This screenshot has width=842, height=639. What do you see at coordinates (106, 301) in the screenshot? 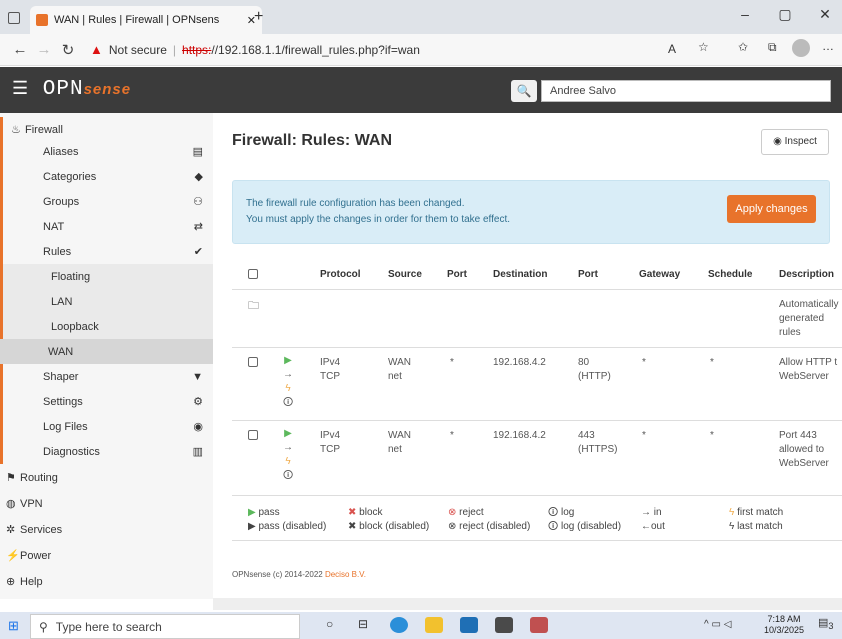
I see `sidebar-item-lan: LAN` at bounding box center [106, 301].